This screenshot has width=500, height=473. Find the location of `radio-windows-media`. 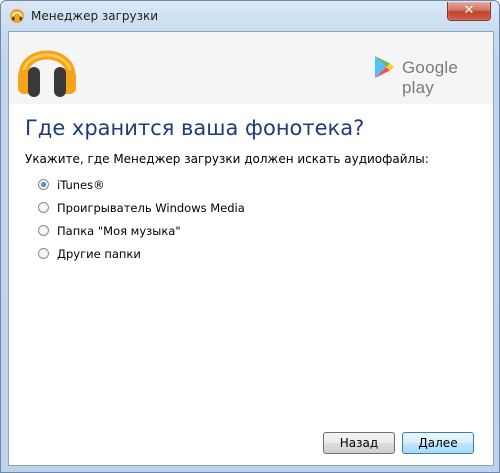

radio-windows-media is located at coordinates (43, 207).